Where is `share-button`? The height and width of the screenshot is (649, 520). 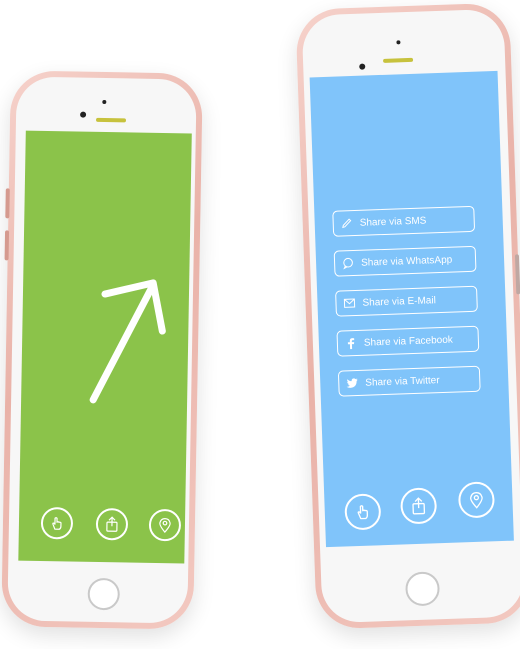 share-button is located at coordinates (419, 506).